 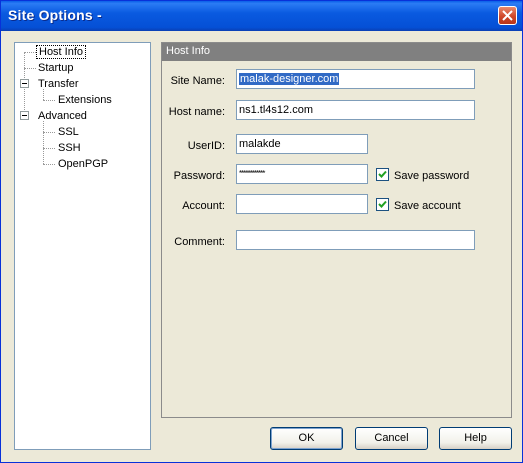 I want to click on window-title: Site Options -, so click(x=55, y=15).